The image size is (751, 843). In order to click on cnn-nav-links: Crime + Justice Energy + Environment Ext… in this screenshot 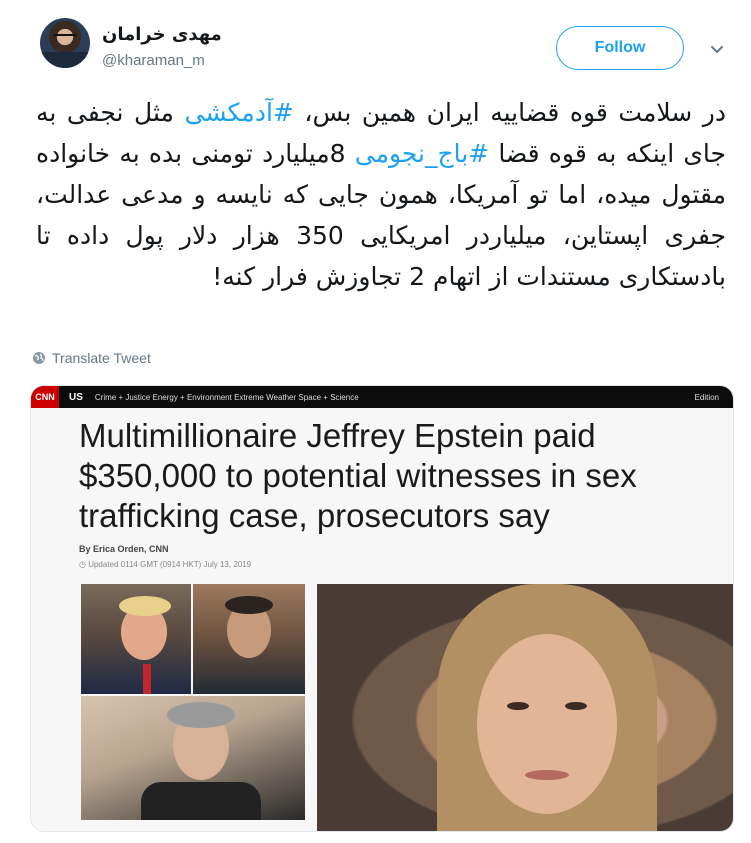, I will do `click(226, 397)`.